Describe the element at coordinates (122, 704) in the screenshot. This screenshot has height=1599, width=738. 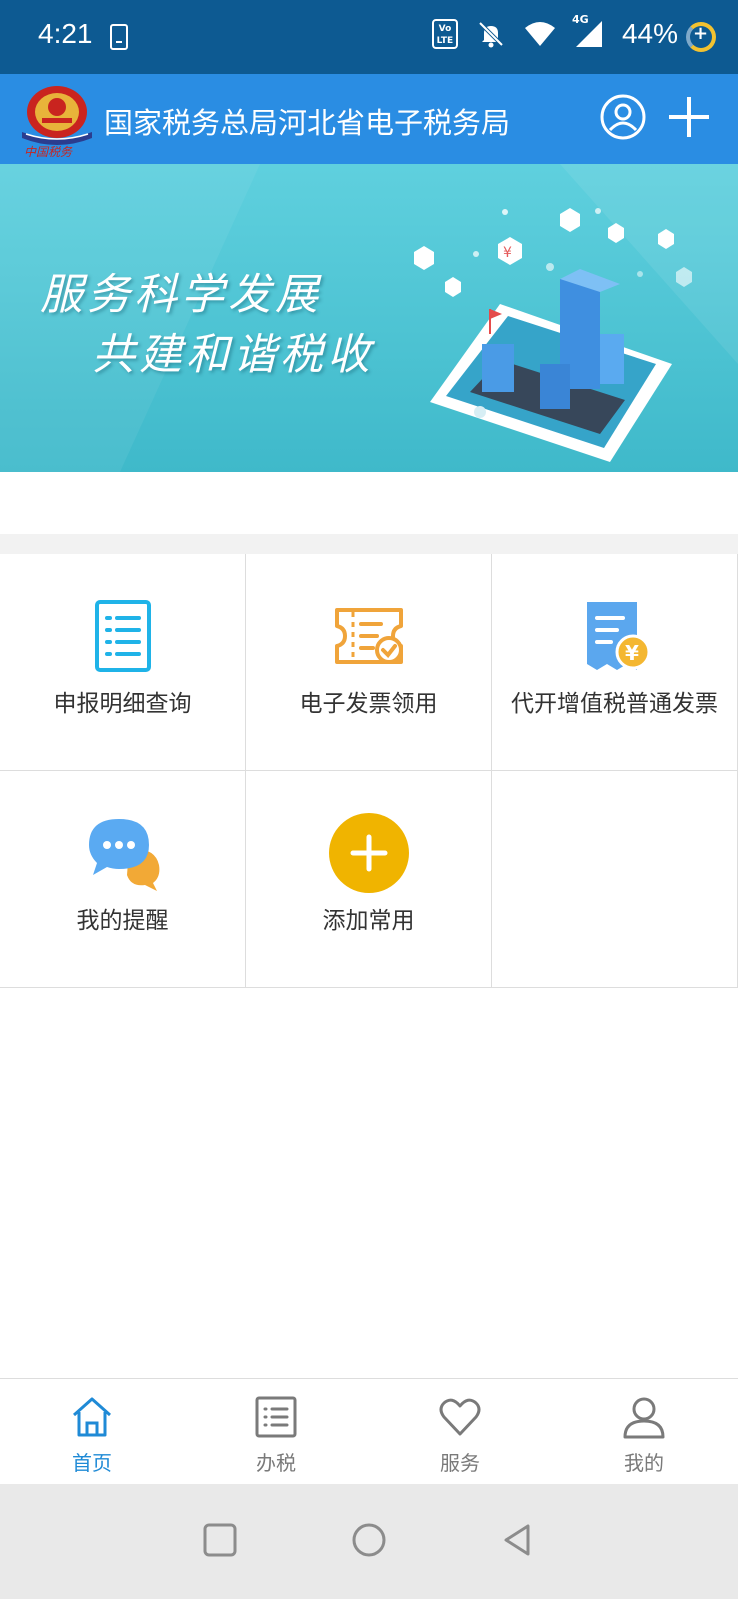
I see `grid-item-label: 申报明细查询` at that location.